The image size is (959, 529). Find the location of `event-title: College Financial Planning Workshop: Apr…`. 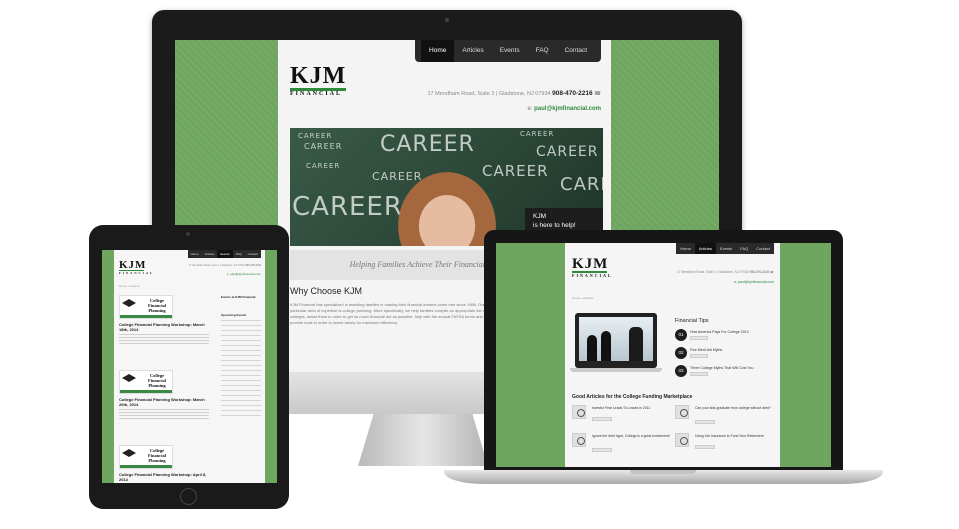

event-title: College Financial Planning Workshop: Apr… is located at coordinates (167, 477).